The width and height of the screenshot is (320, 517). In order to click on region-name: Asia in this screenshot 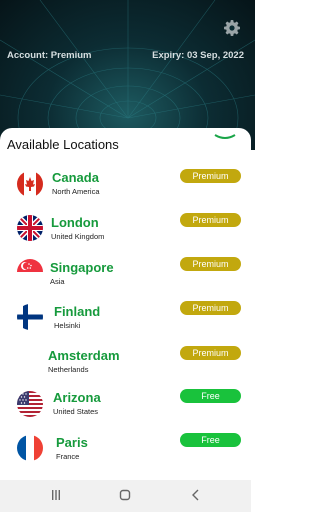, I will do `click(57, 281)`.